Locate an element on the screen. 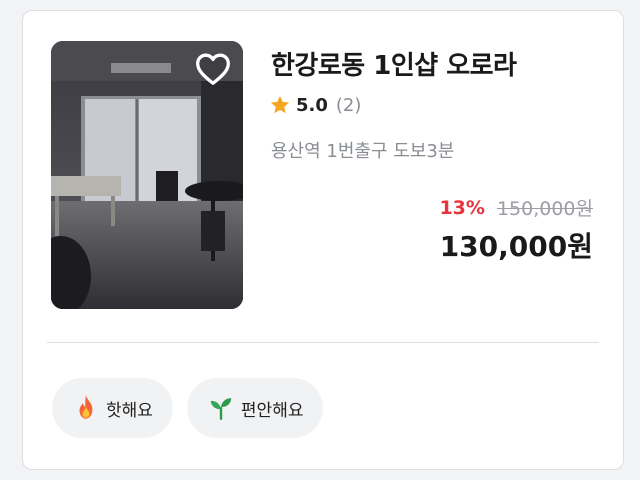  rating: 5.0 (2) is located at coordinates (315, 105).